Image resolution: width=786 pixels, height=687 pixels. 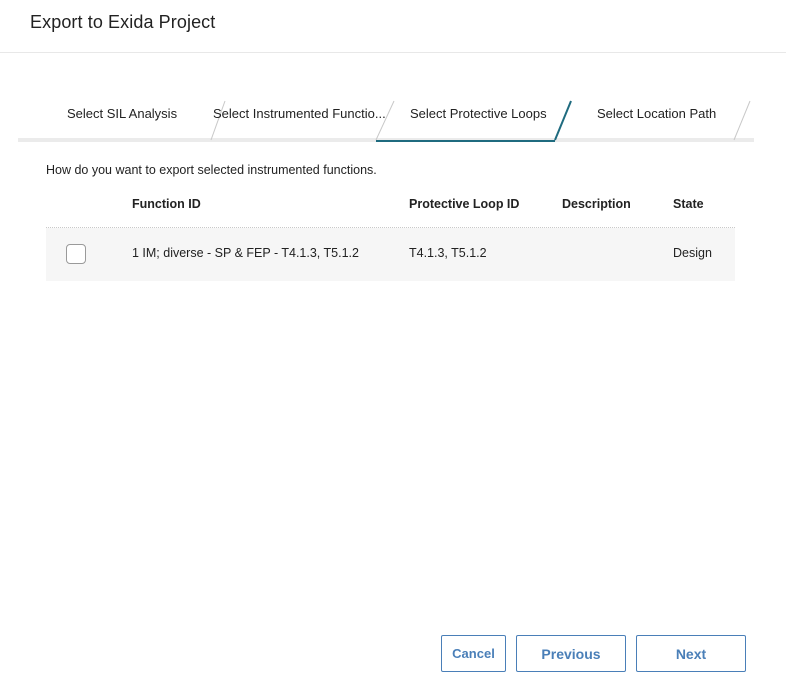 I want to click on dialog-title: Export to Exida Project, so click(x=123, y=22).